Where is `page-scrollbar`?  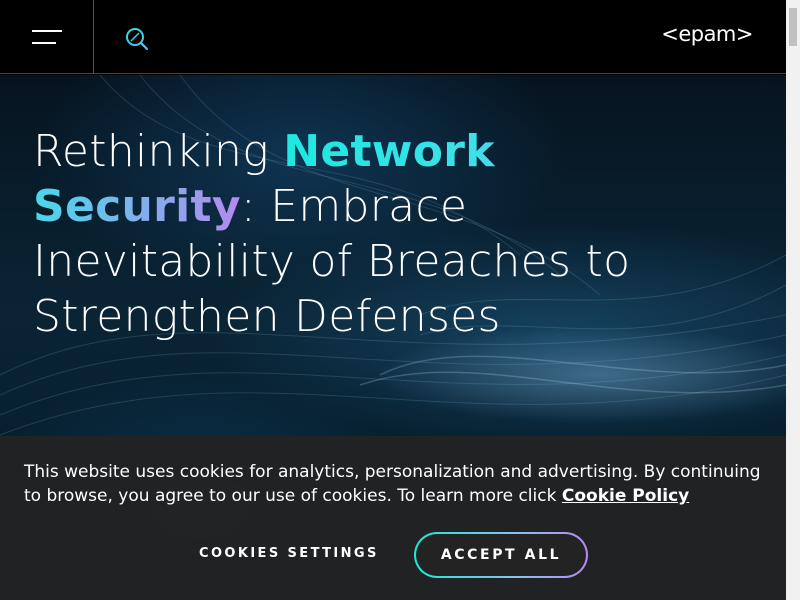 page-scrollbar is located at coordinates (793, 300).